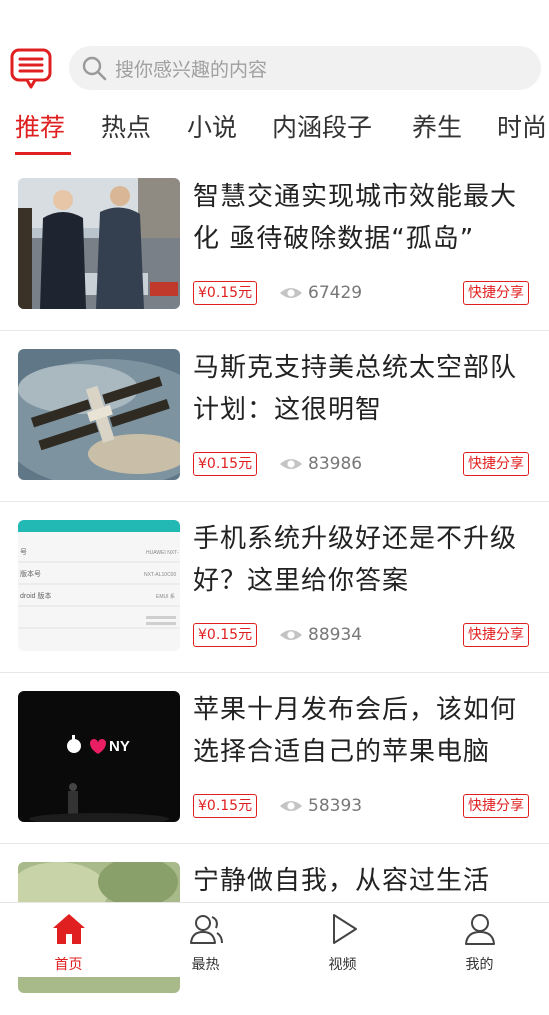 The height and width of the screenshot is (1015, 549). What do you see at coordinates (43, 153) in the screenshot?
I see `active-tab-indicator` at bounding box center [43, 153].